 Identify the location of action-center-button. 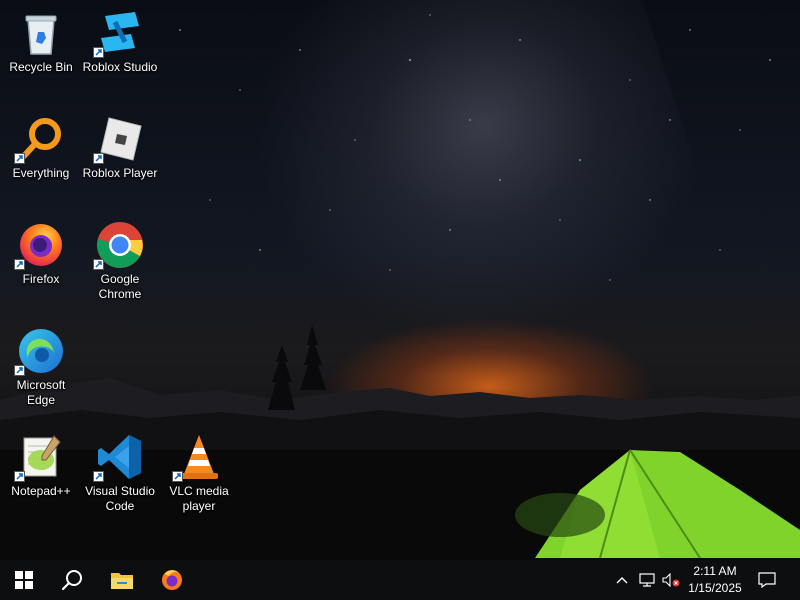
(767, 580).